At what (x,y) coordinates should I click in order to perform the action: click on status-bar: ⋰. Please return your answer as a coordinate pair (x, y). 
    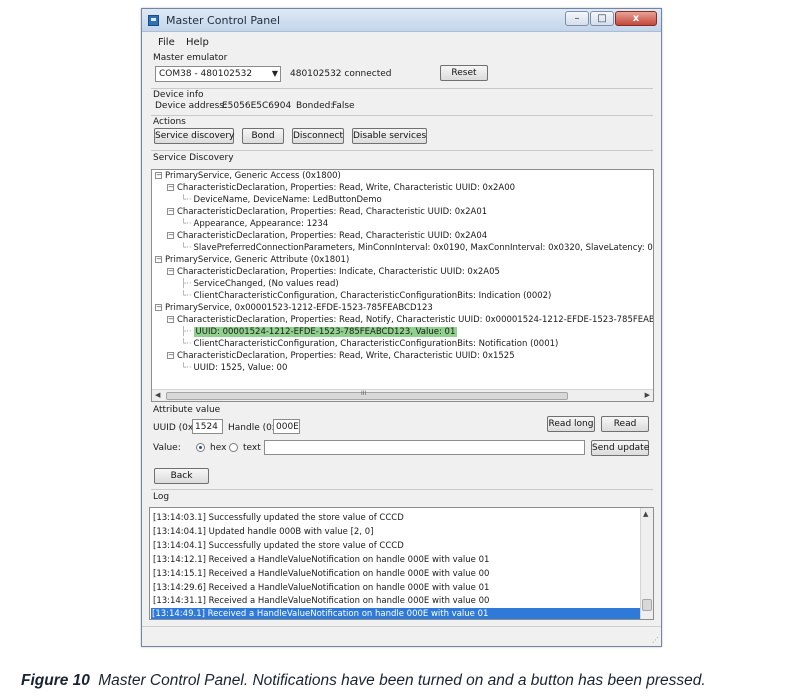
    Looking at the image, I should click on (401, 636).